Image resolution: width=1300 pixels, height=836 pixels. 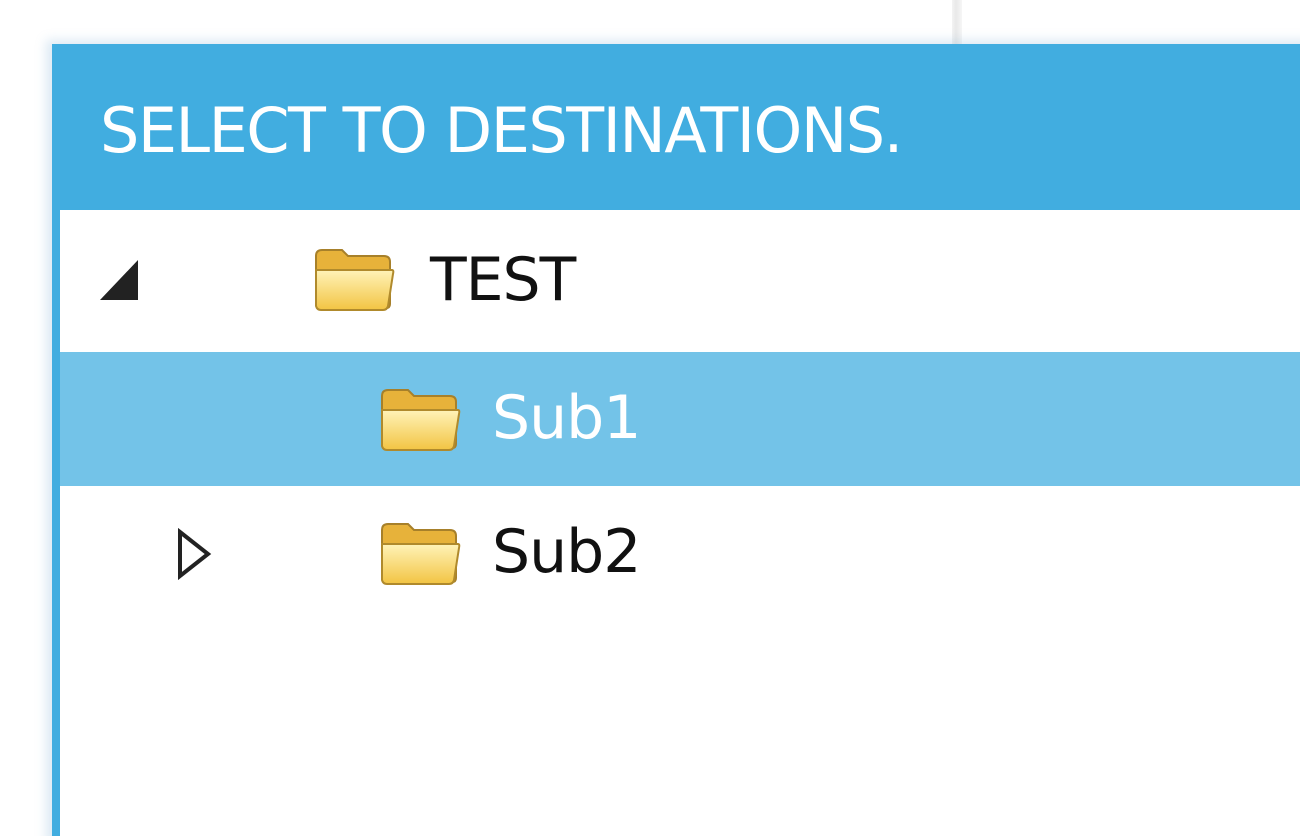 What do you see at coordinates (566, 418) in the screenshot?
I see `tree-node-label: Sub1` at bounding box center [566, 418].